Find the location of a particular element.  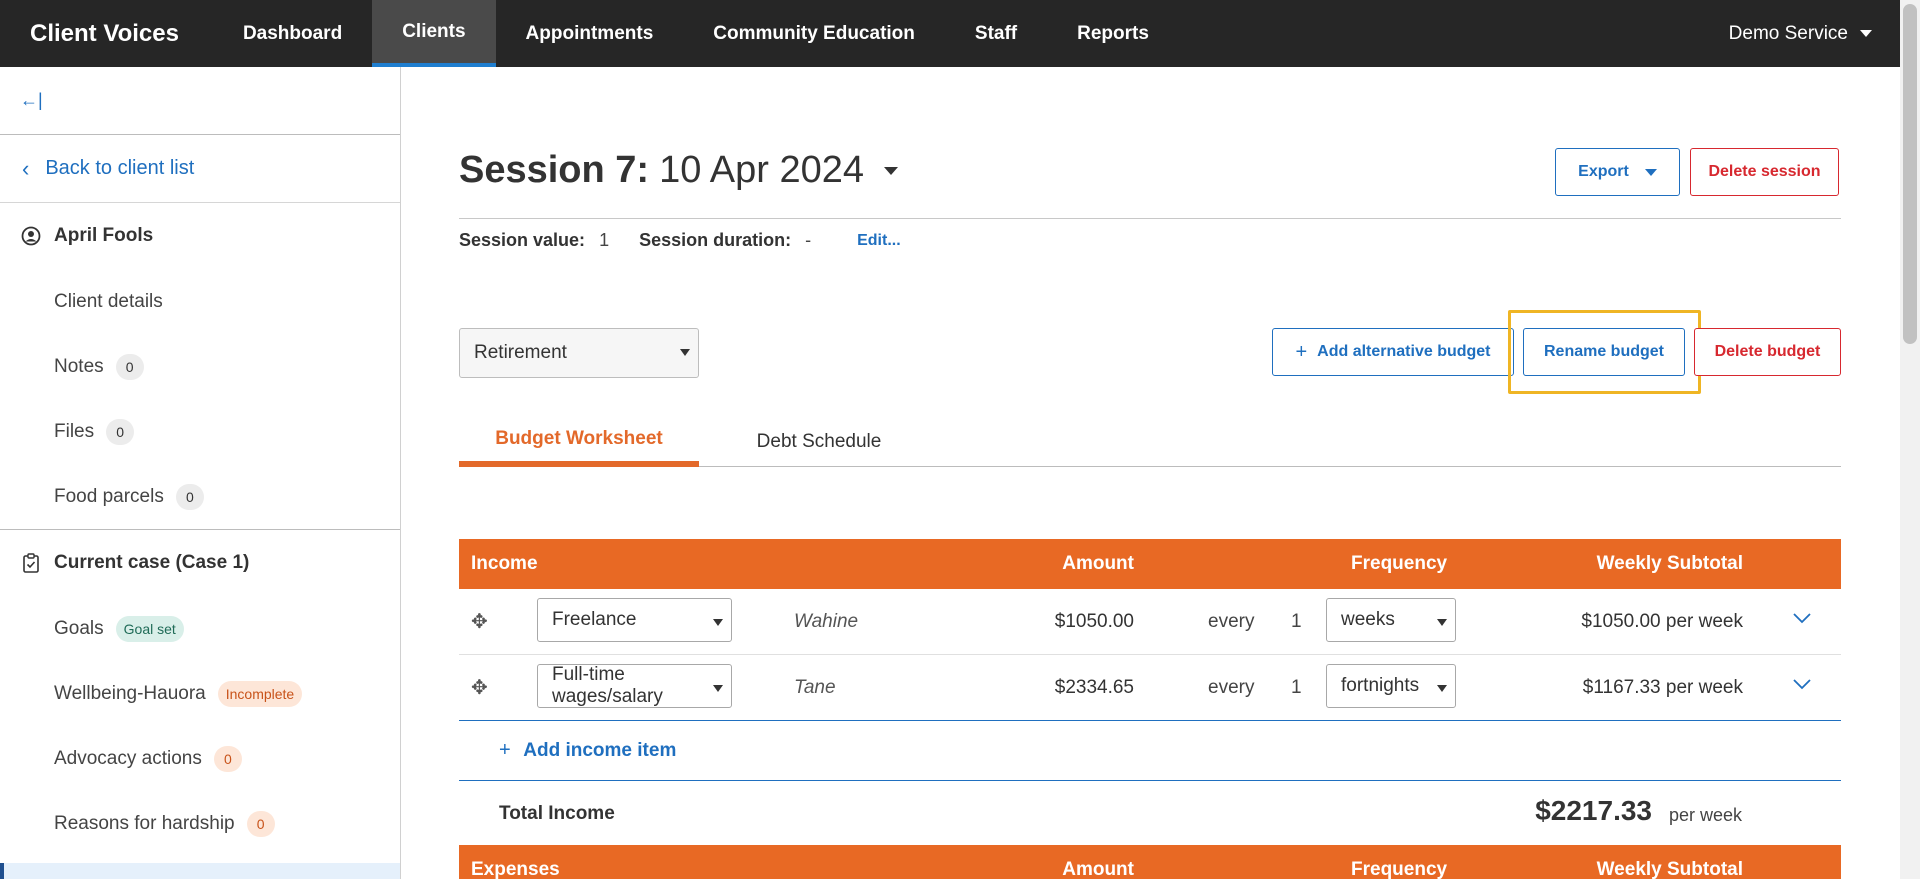

user-circle-icon is located at coordinates (31, 236).